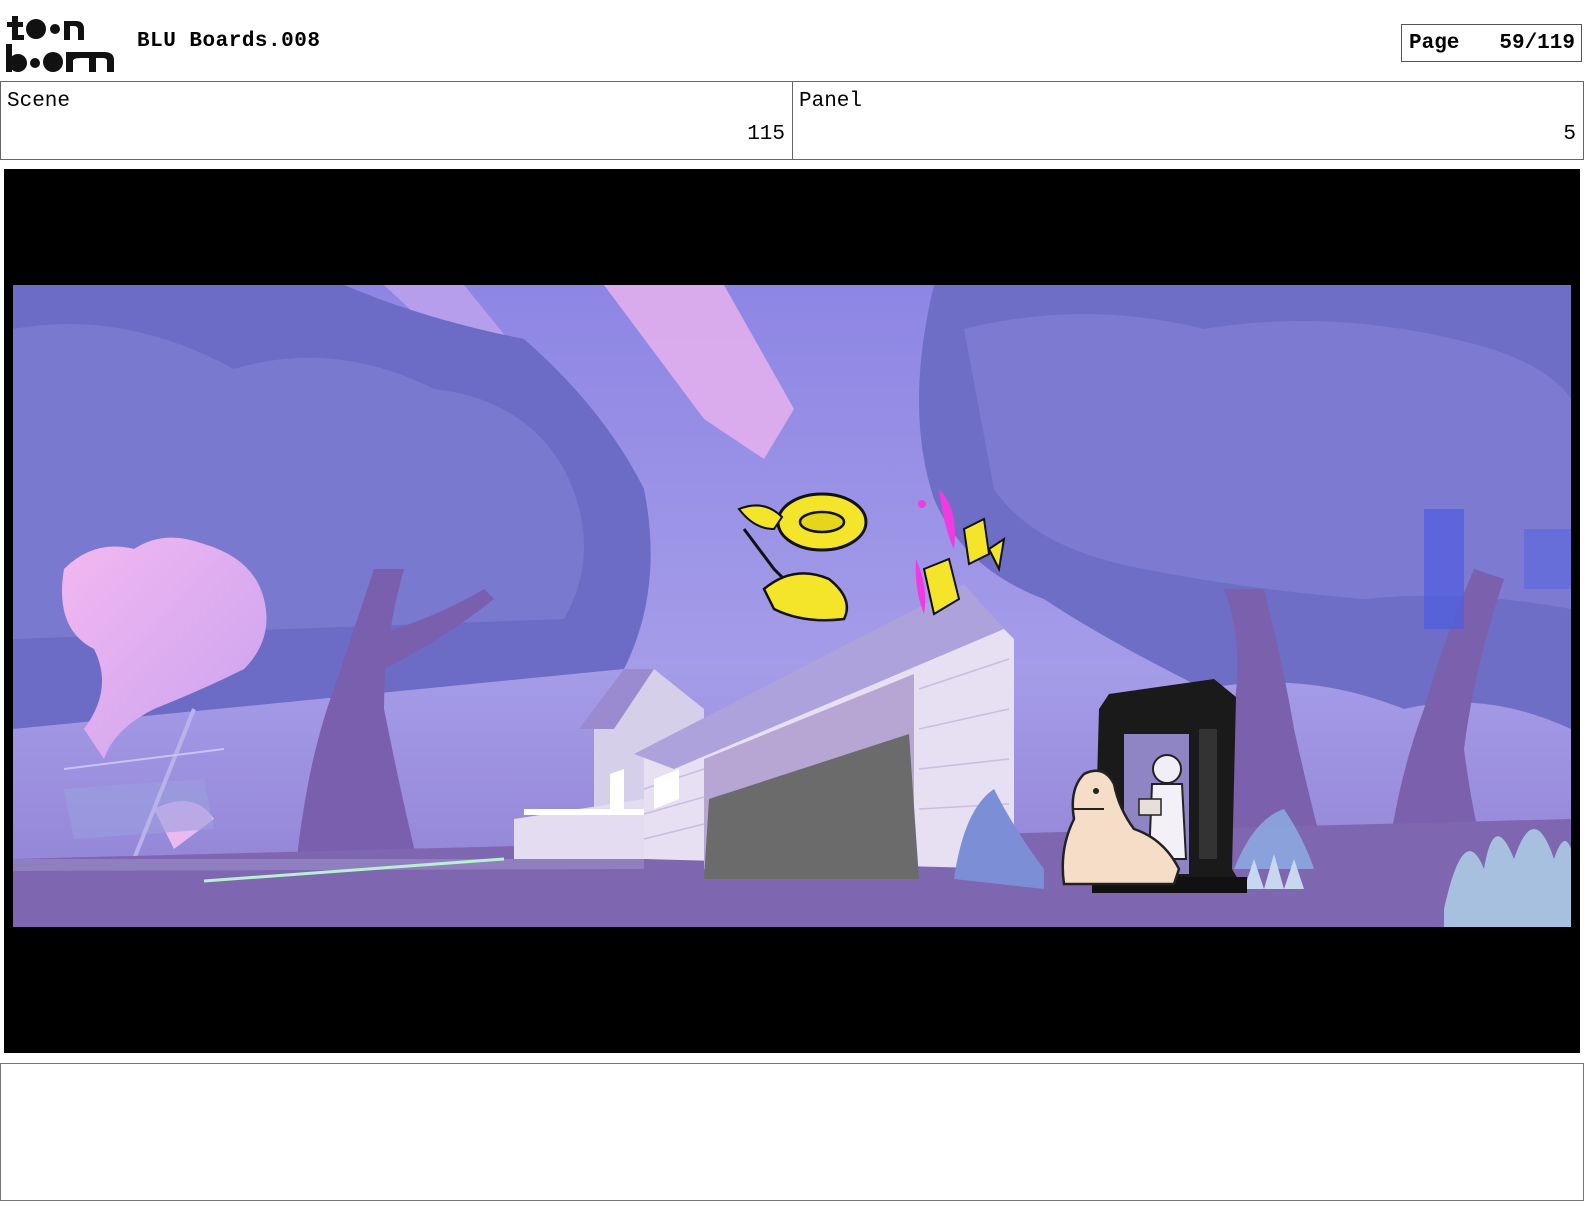  What do you see at coordinates (1569, 134) in the screenshot?
I see `panel-number: 5` at bounding box center [1569, 134].